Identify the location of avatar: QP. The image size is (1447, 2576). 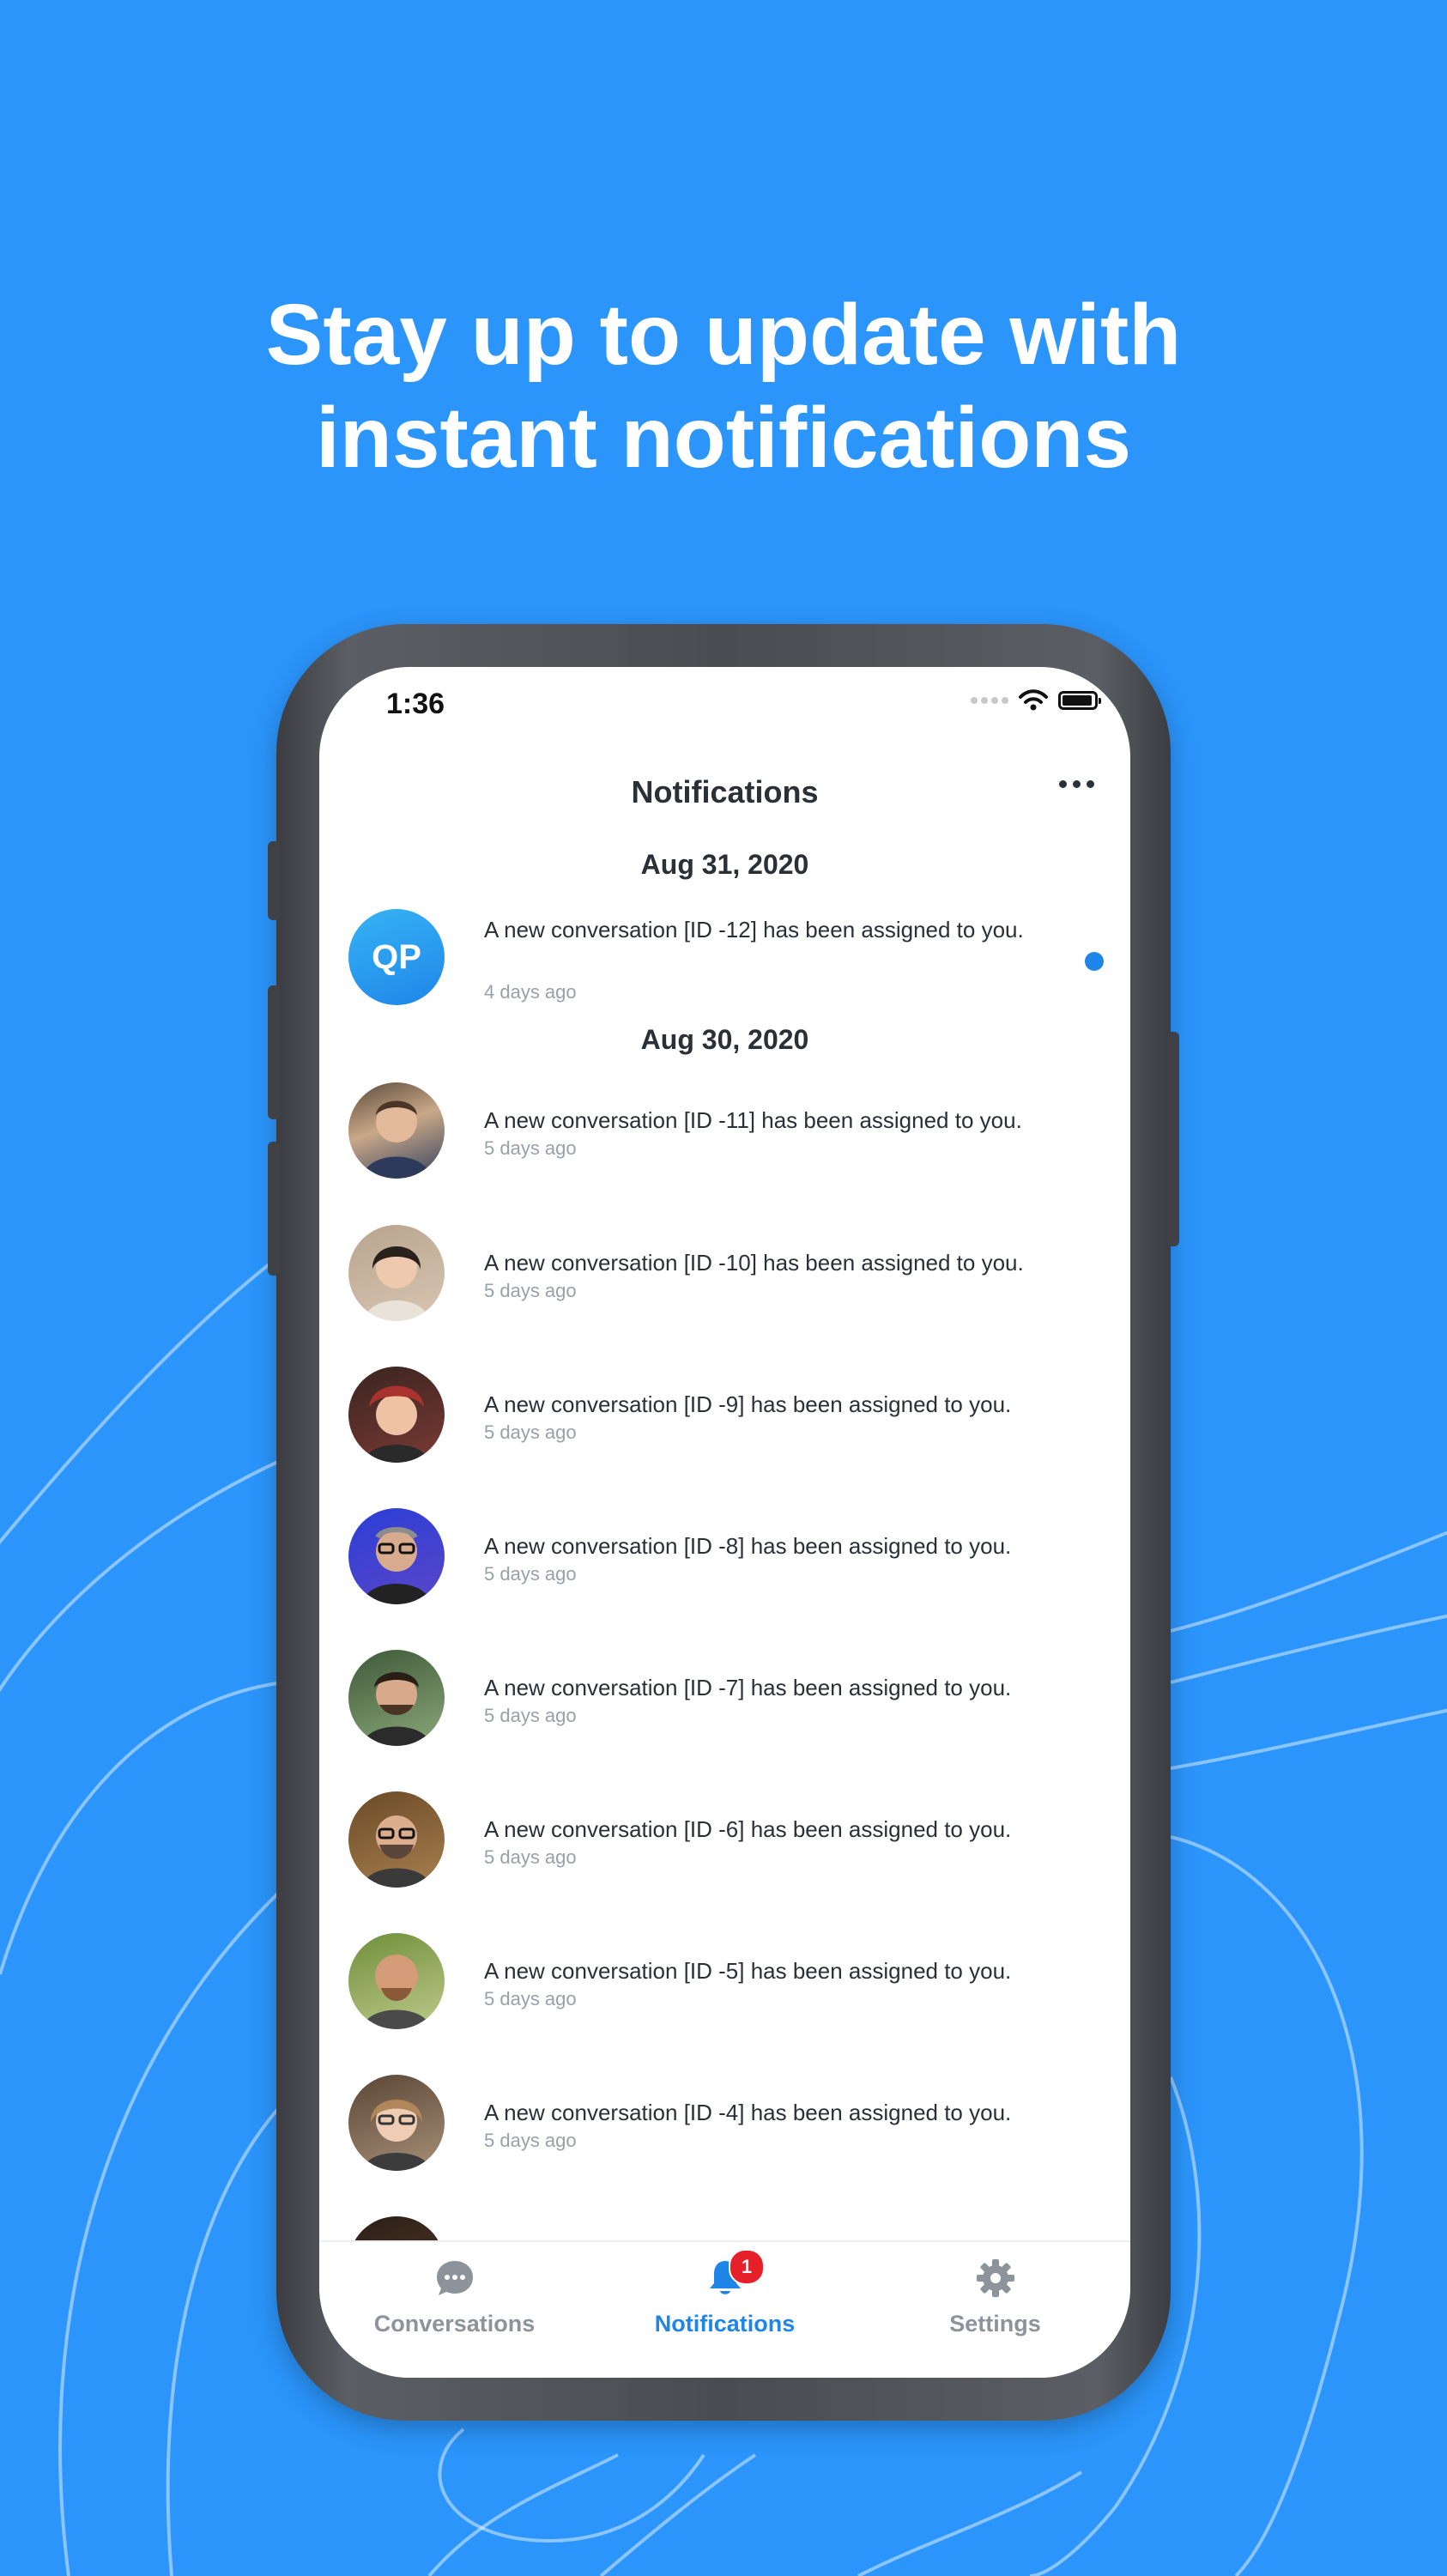
(396, 957).